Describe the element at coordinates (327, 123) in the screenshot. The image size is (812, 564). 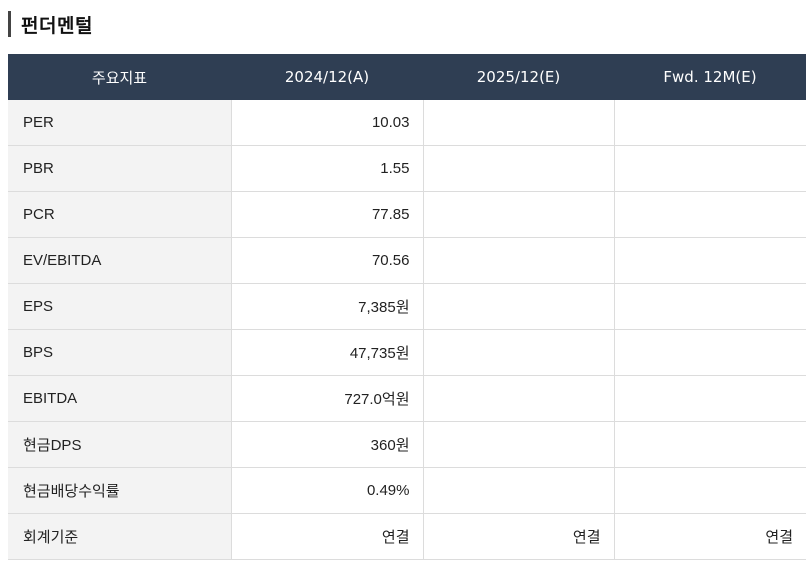
I see `table-cell: 10.03` at that location.